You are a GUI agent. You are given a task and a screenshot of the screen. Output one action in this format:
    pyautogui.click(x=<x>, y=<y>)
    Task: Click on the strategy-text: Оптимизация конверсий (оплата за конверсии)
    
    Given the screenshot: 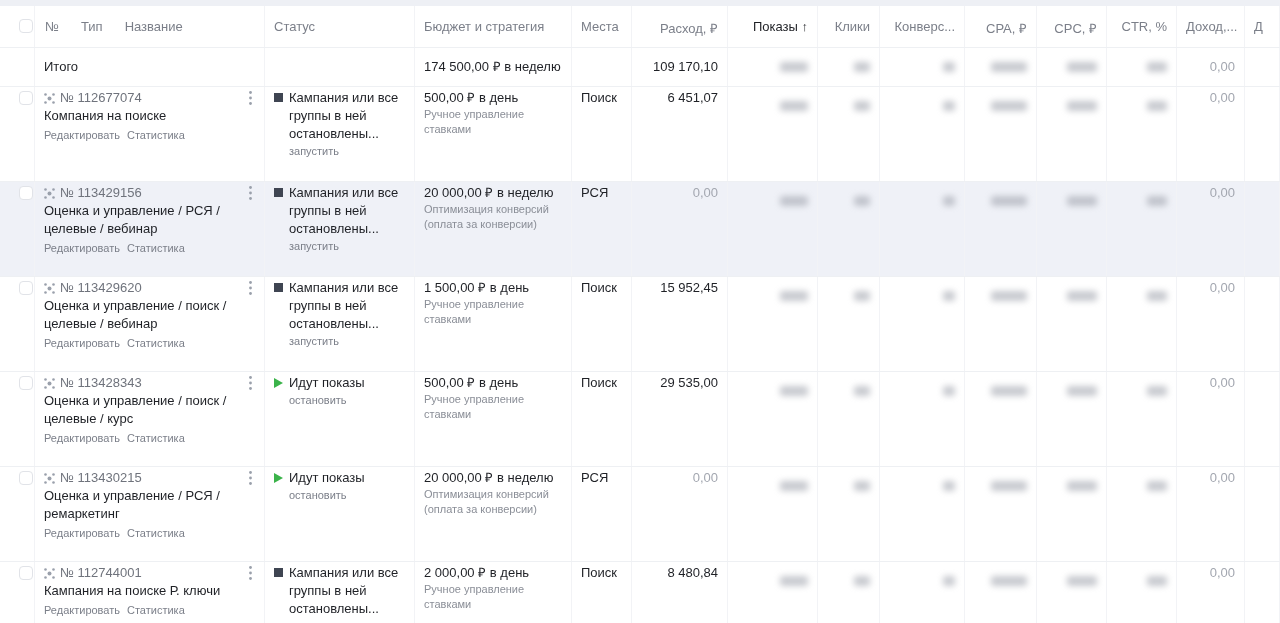 What is the action you would take?
    pyautogui.click(x=487, y=217)
    